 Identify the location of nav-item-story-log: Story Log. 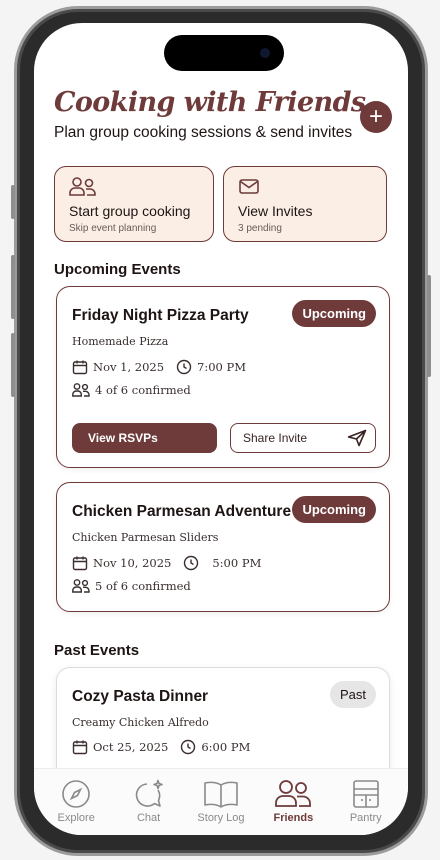
(221, 807).